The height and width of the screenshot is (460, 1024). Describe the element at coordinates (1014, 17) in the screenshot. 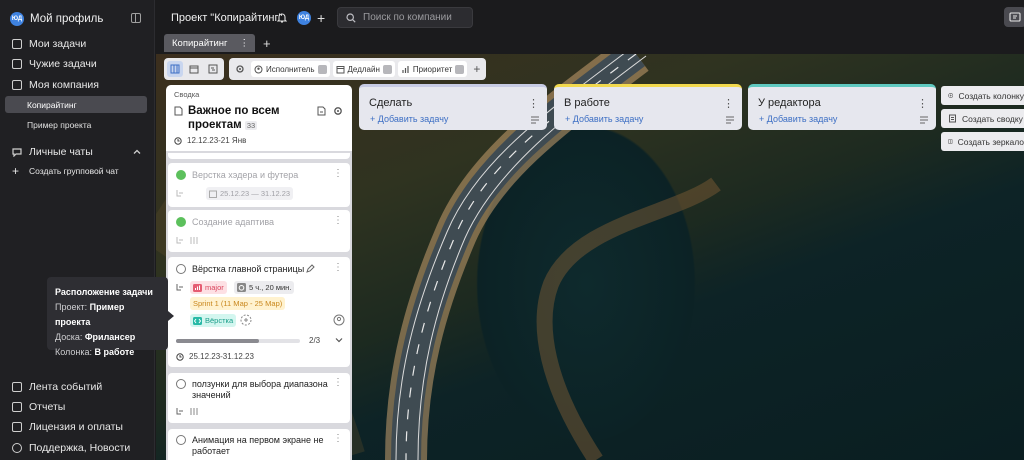

I see `toggle-panel-button` at that location.